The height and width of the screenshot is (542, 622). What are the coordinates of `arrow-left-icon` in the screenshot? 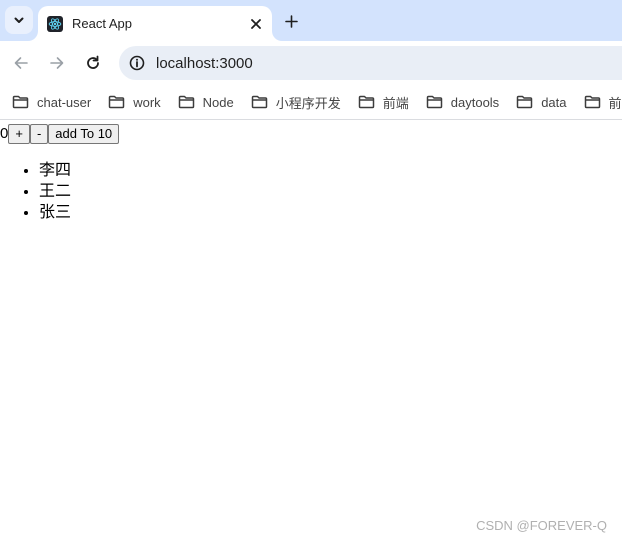 It's located at (21, 63).